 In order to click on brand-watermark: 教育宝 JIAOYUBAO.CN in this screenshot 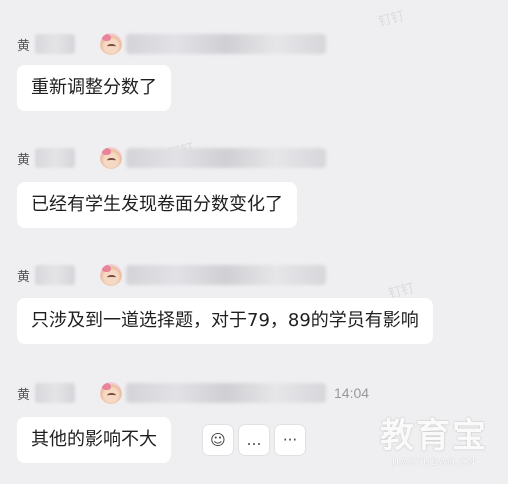, I will do `click(434, 438)`.